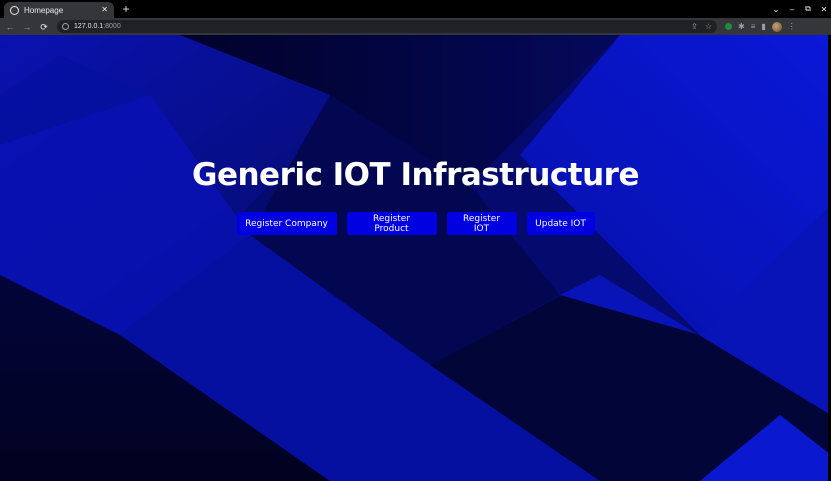 This screenshot has height=481, width=831. I want to click on address-bar: 127.0.0.1:8000 ⇪ ☆, so click(387, 26).